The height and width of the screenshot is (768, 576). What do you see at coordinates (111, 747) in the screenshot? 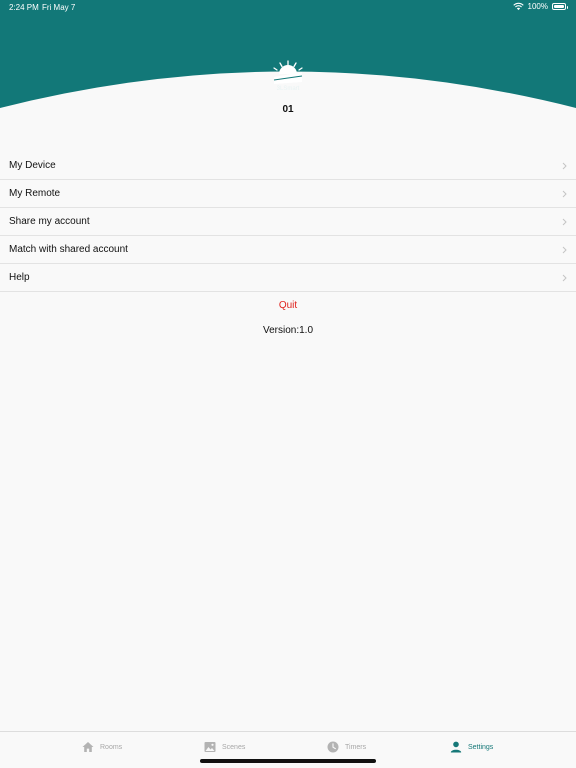
I see `tab-label: Rooms` at bounding box center [111, 747].